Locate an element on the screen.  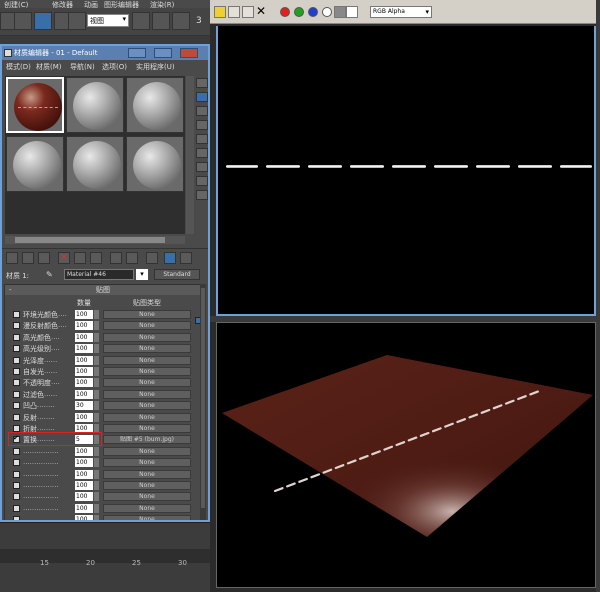
select-by-material-icon is located at coordinates (202, 181).